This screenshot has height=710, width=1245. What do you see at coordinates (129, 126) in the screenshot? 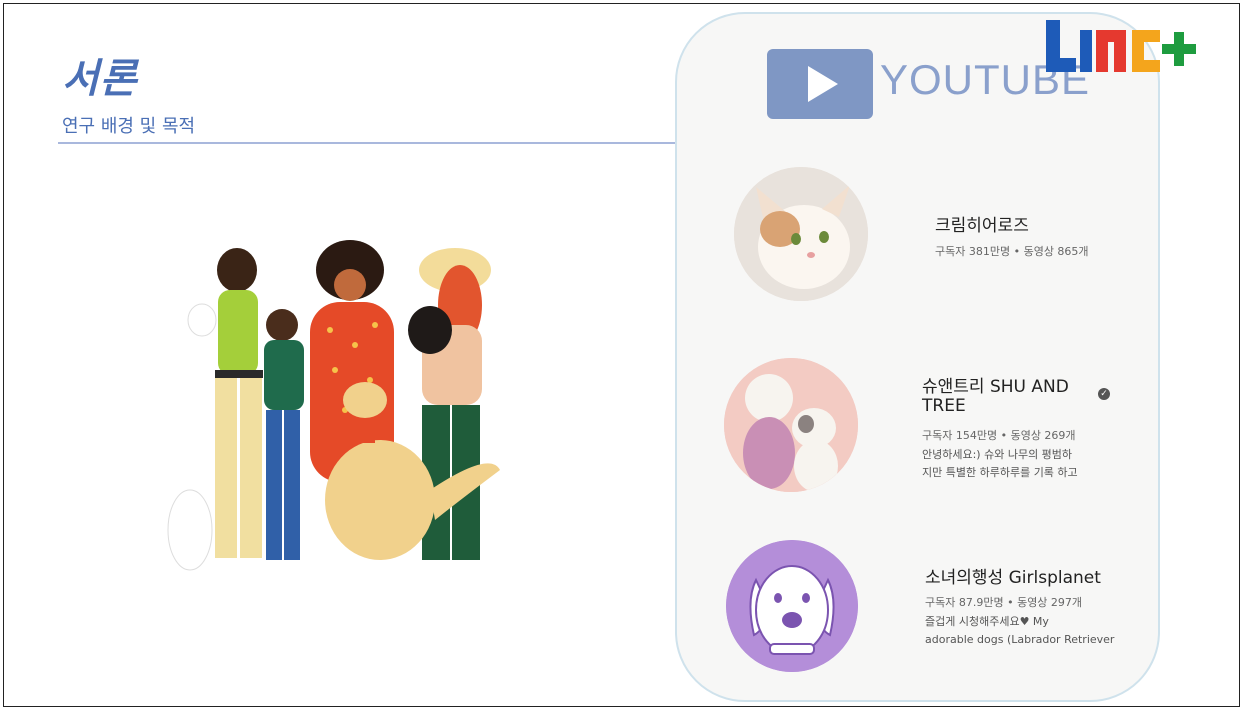
I see `slide-subtitle: 연구 배경 및 목적` at bounding box center [129, 126].